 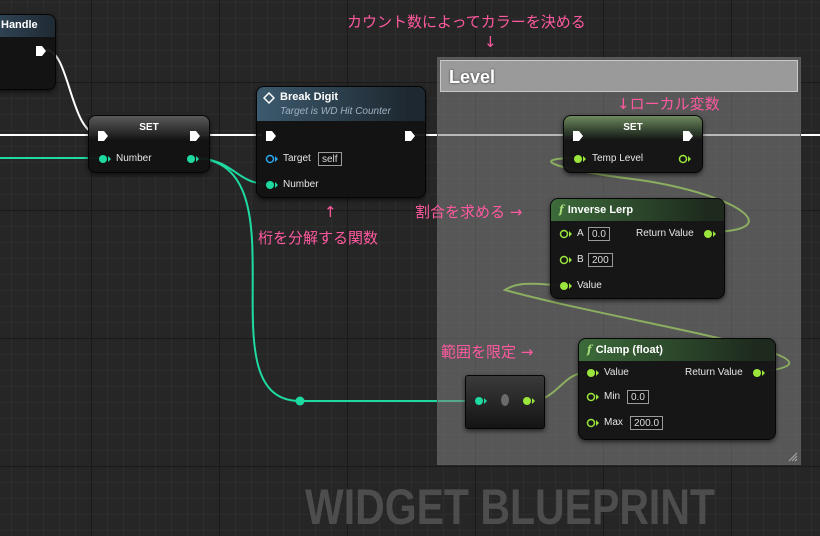 What do you see at coordinates (629, 350) in the screenshot?
I see `clamp-title: Clamp (float)` at bounding box center [629, 350].